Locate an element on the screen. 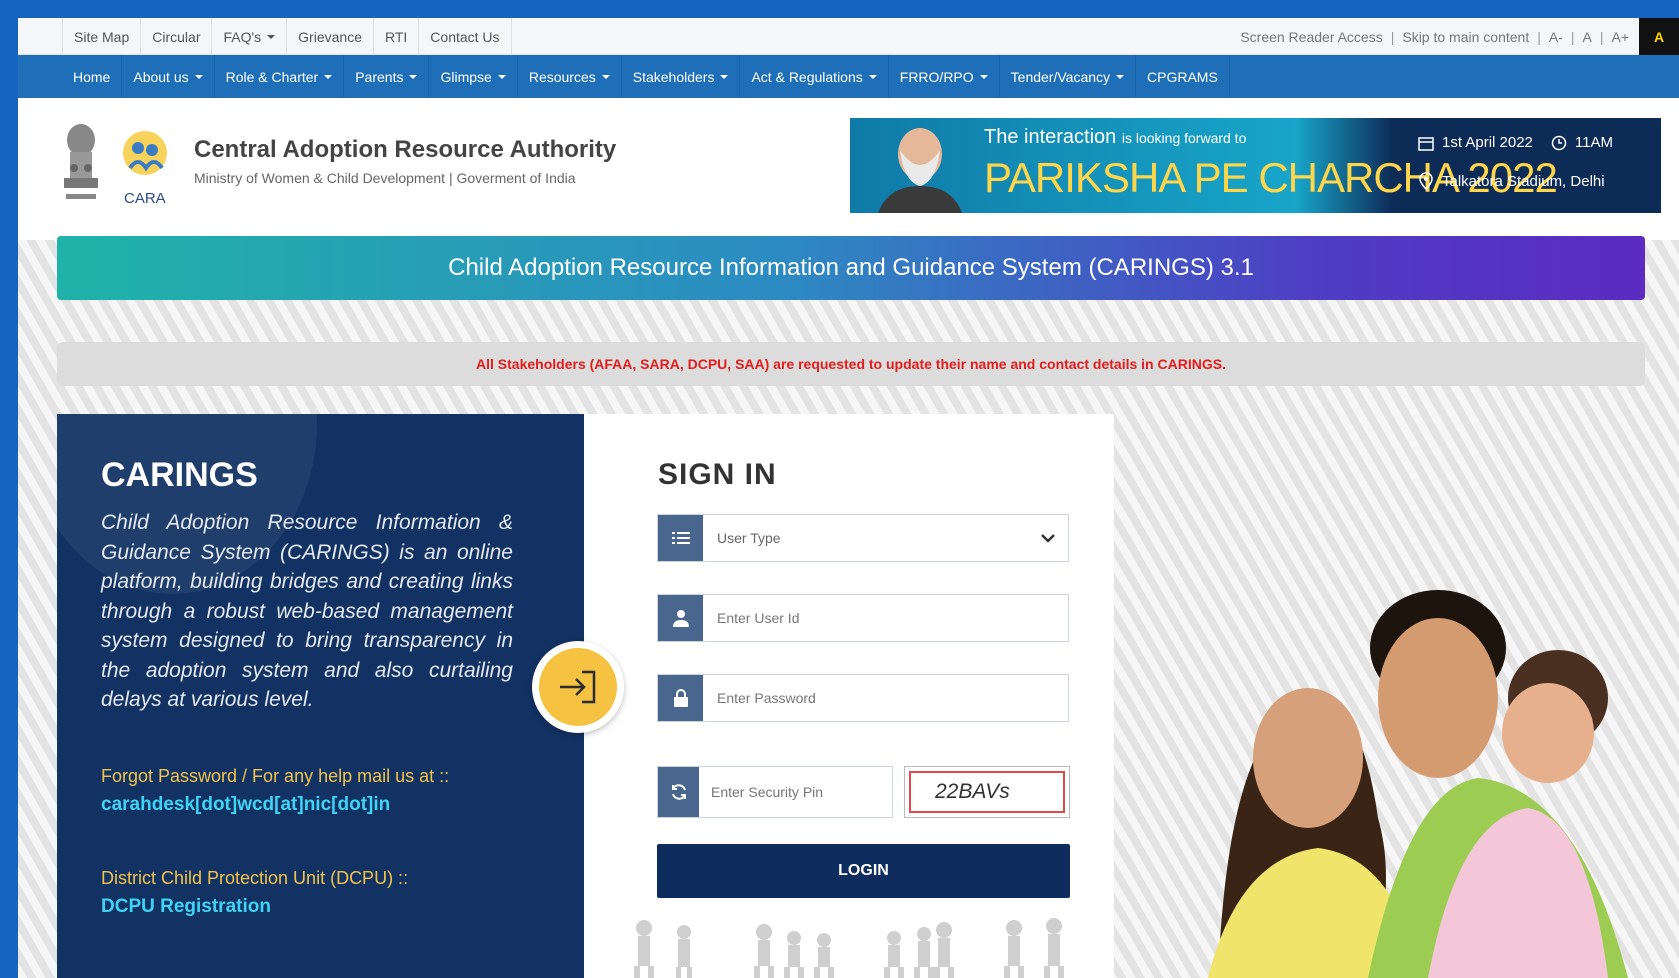 This screenshot has width=1679, height=978. nav-item-home: Home is located at coordinates (92, 76).